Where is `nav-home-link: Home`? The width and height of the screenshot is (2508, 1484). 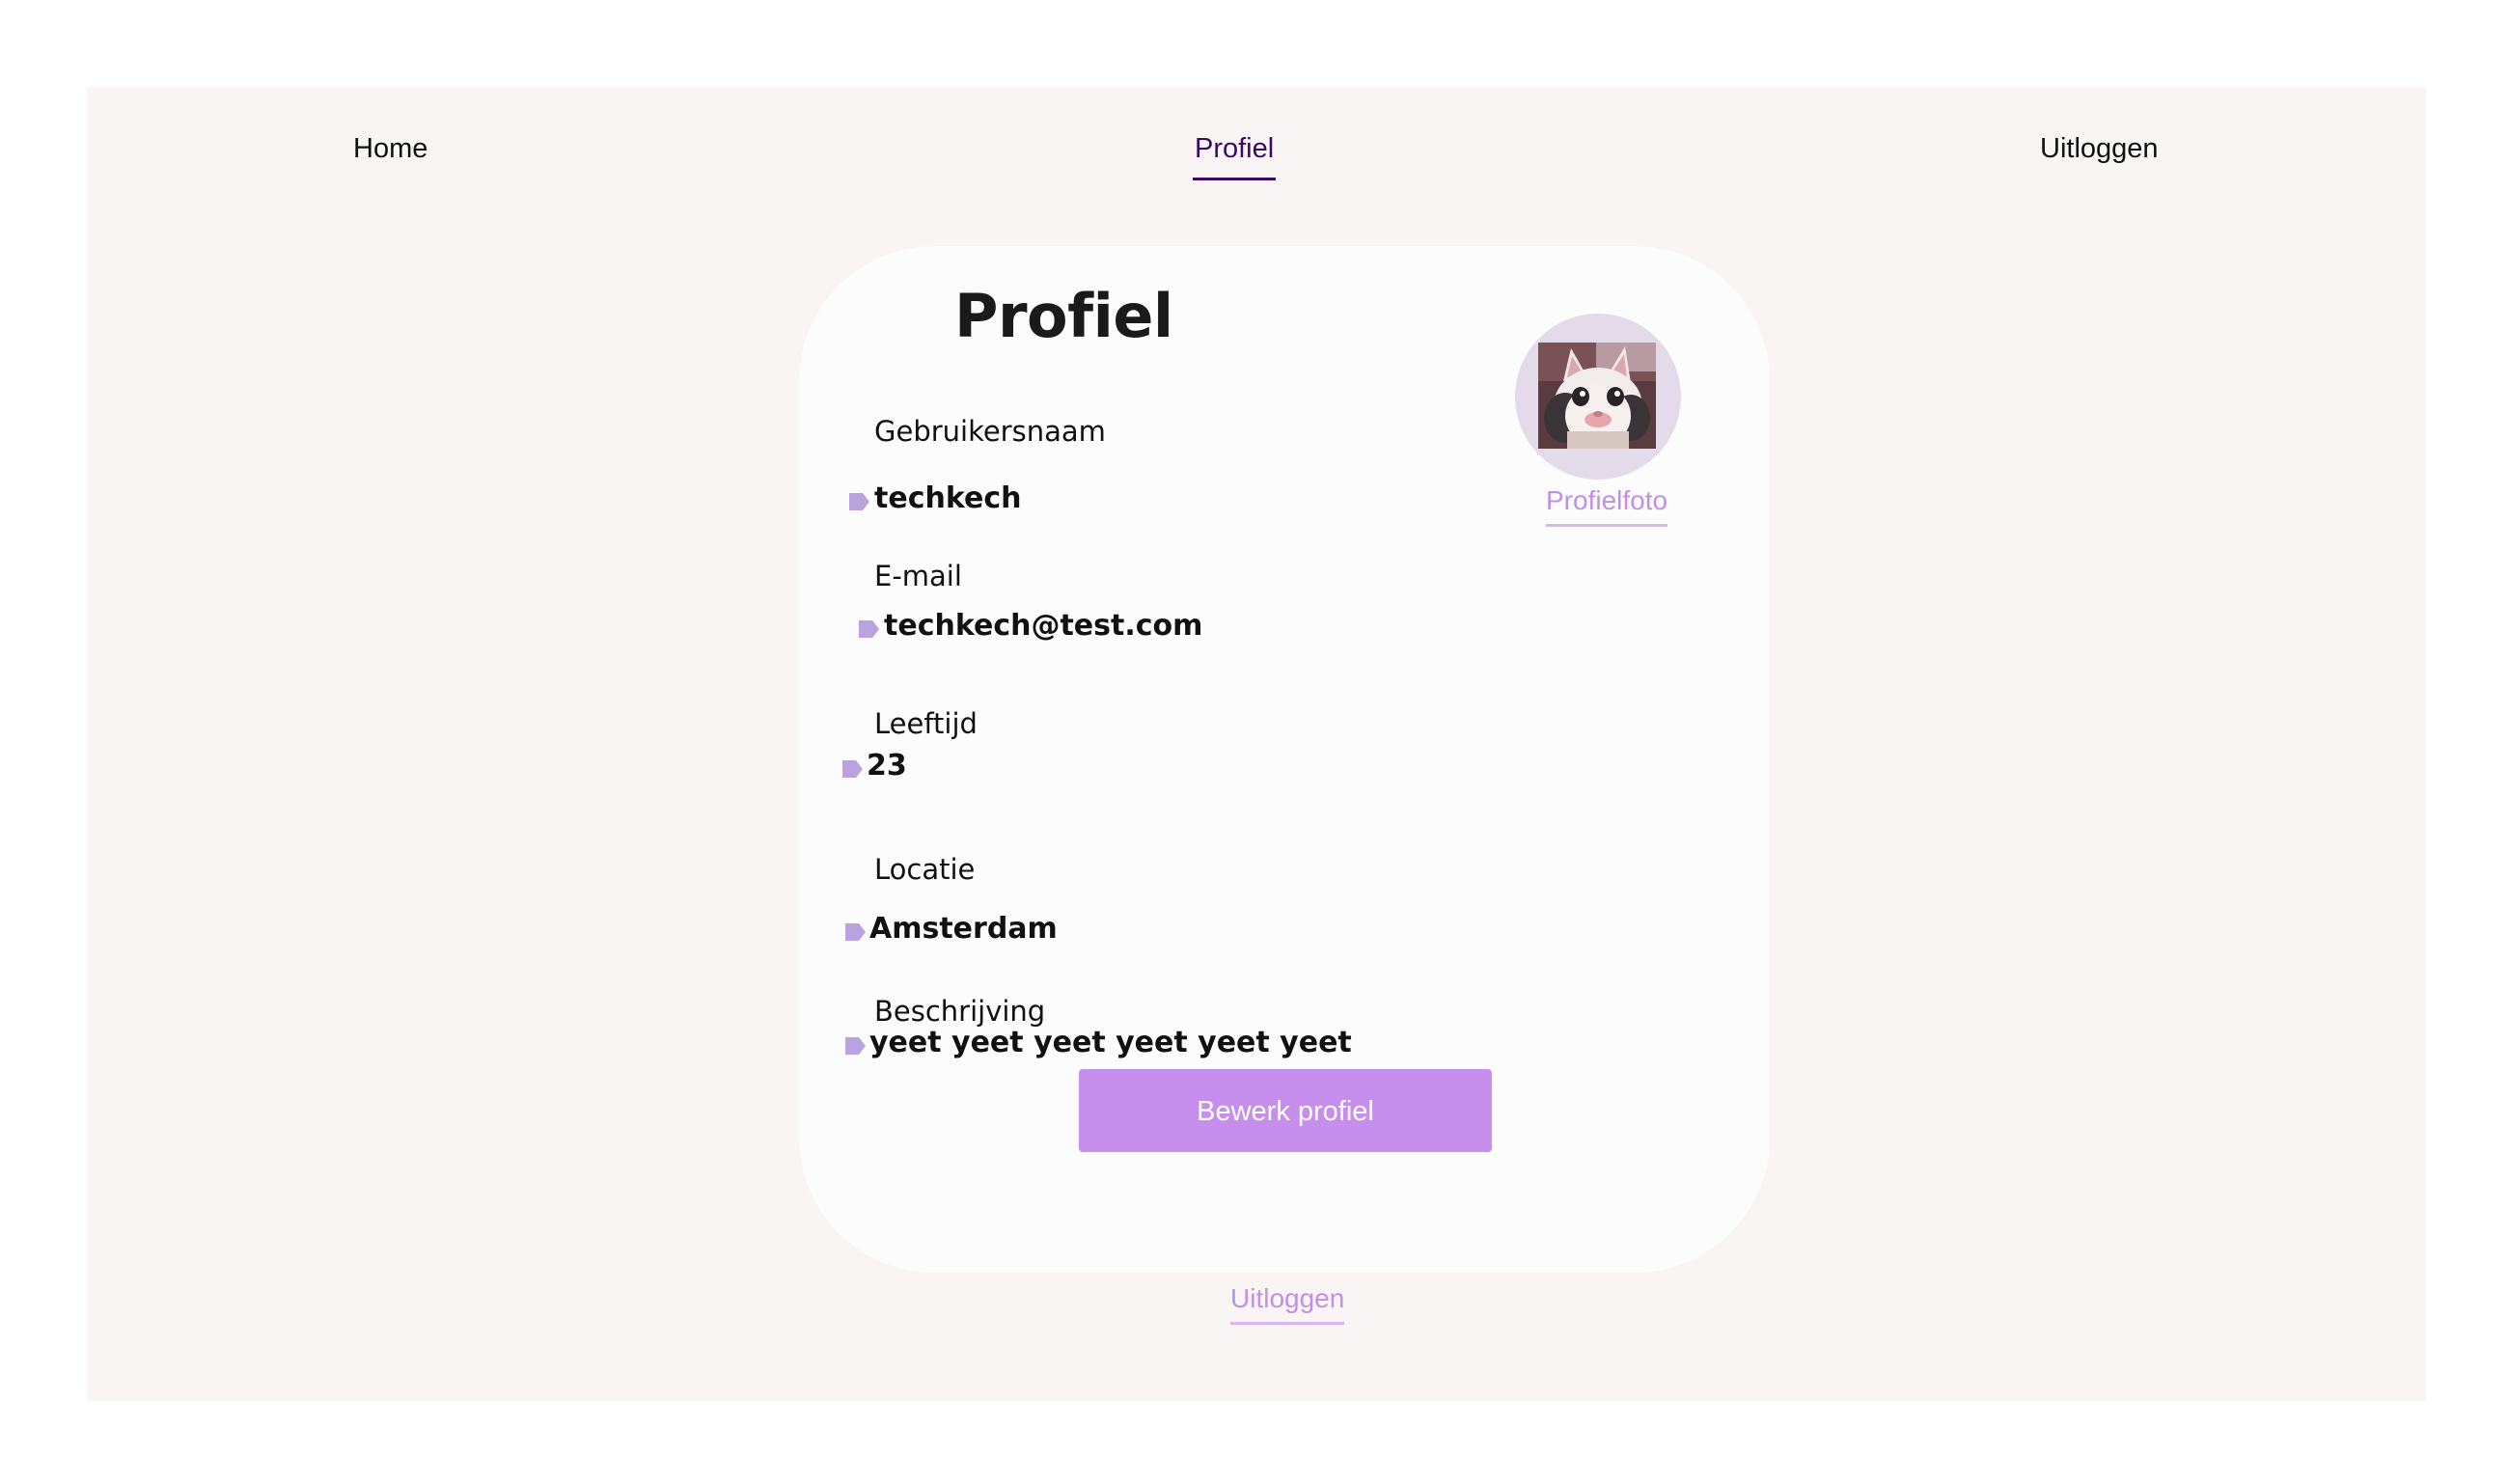
nav-home-link: Home is located at coordinates (390, 149).